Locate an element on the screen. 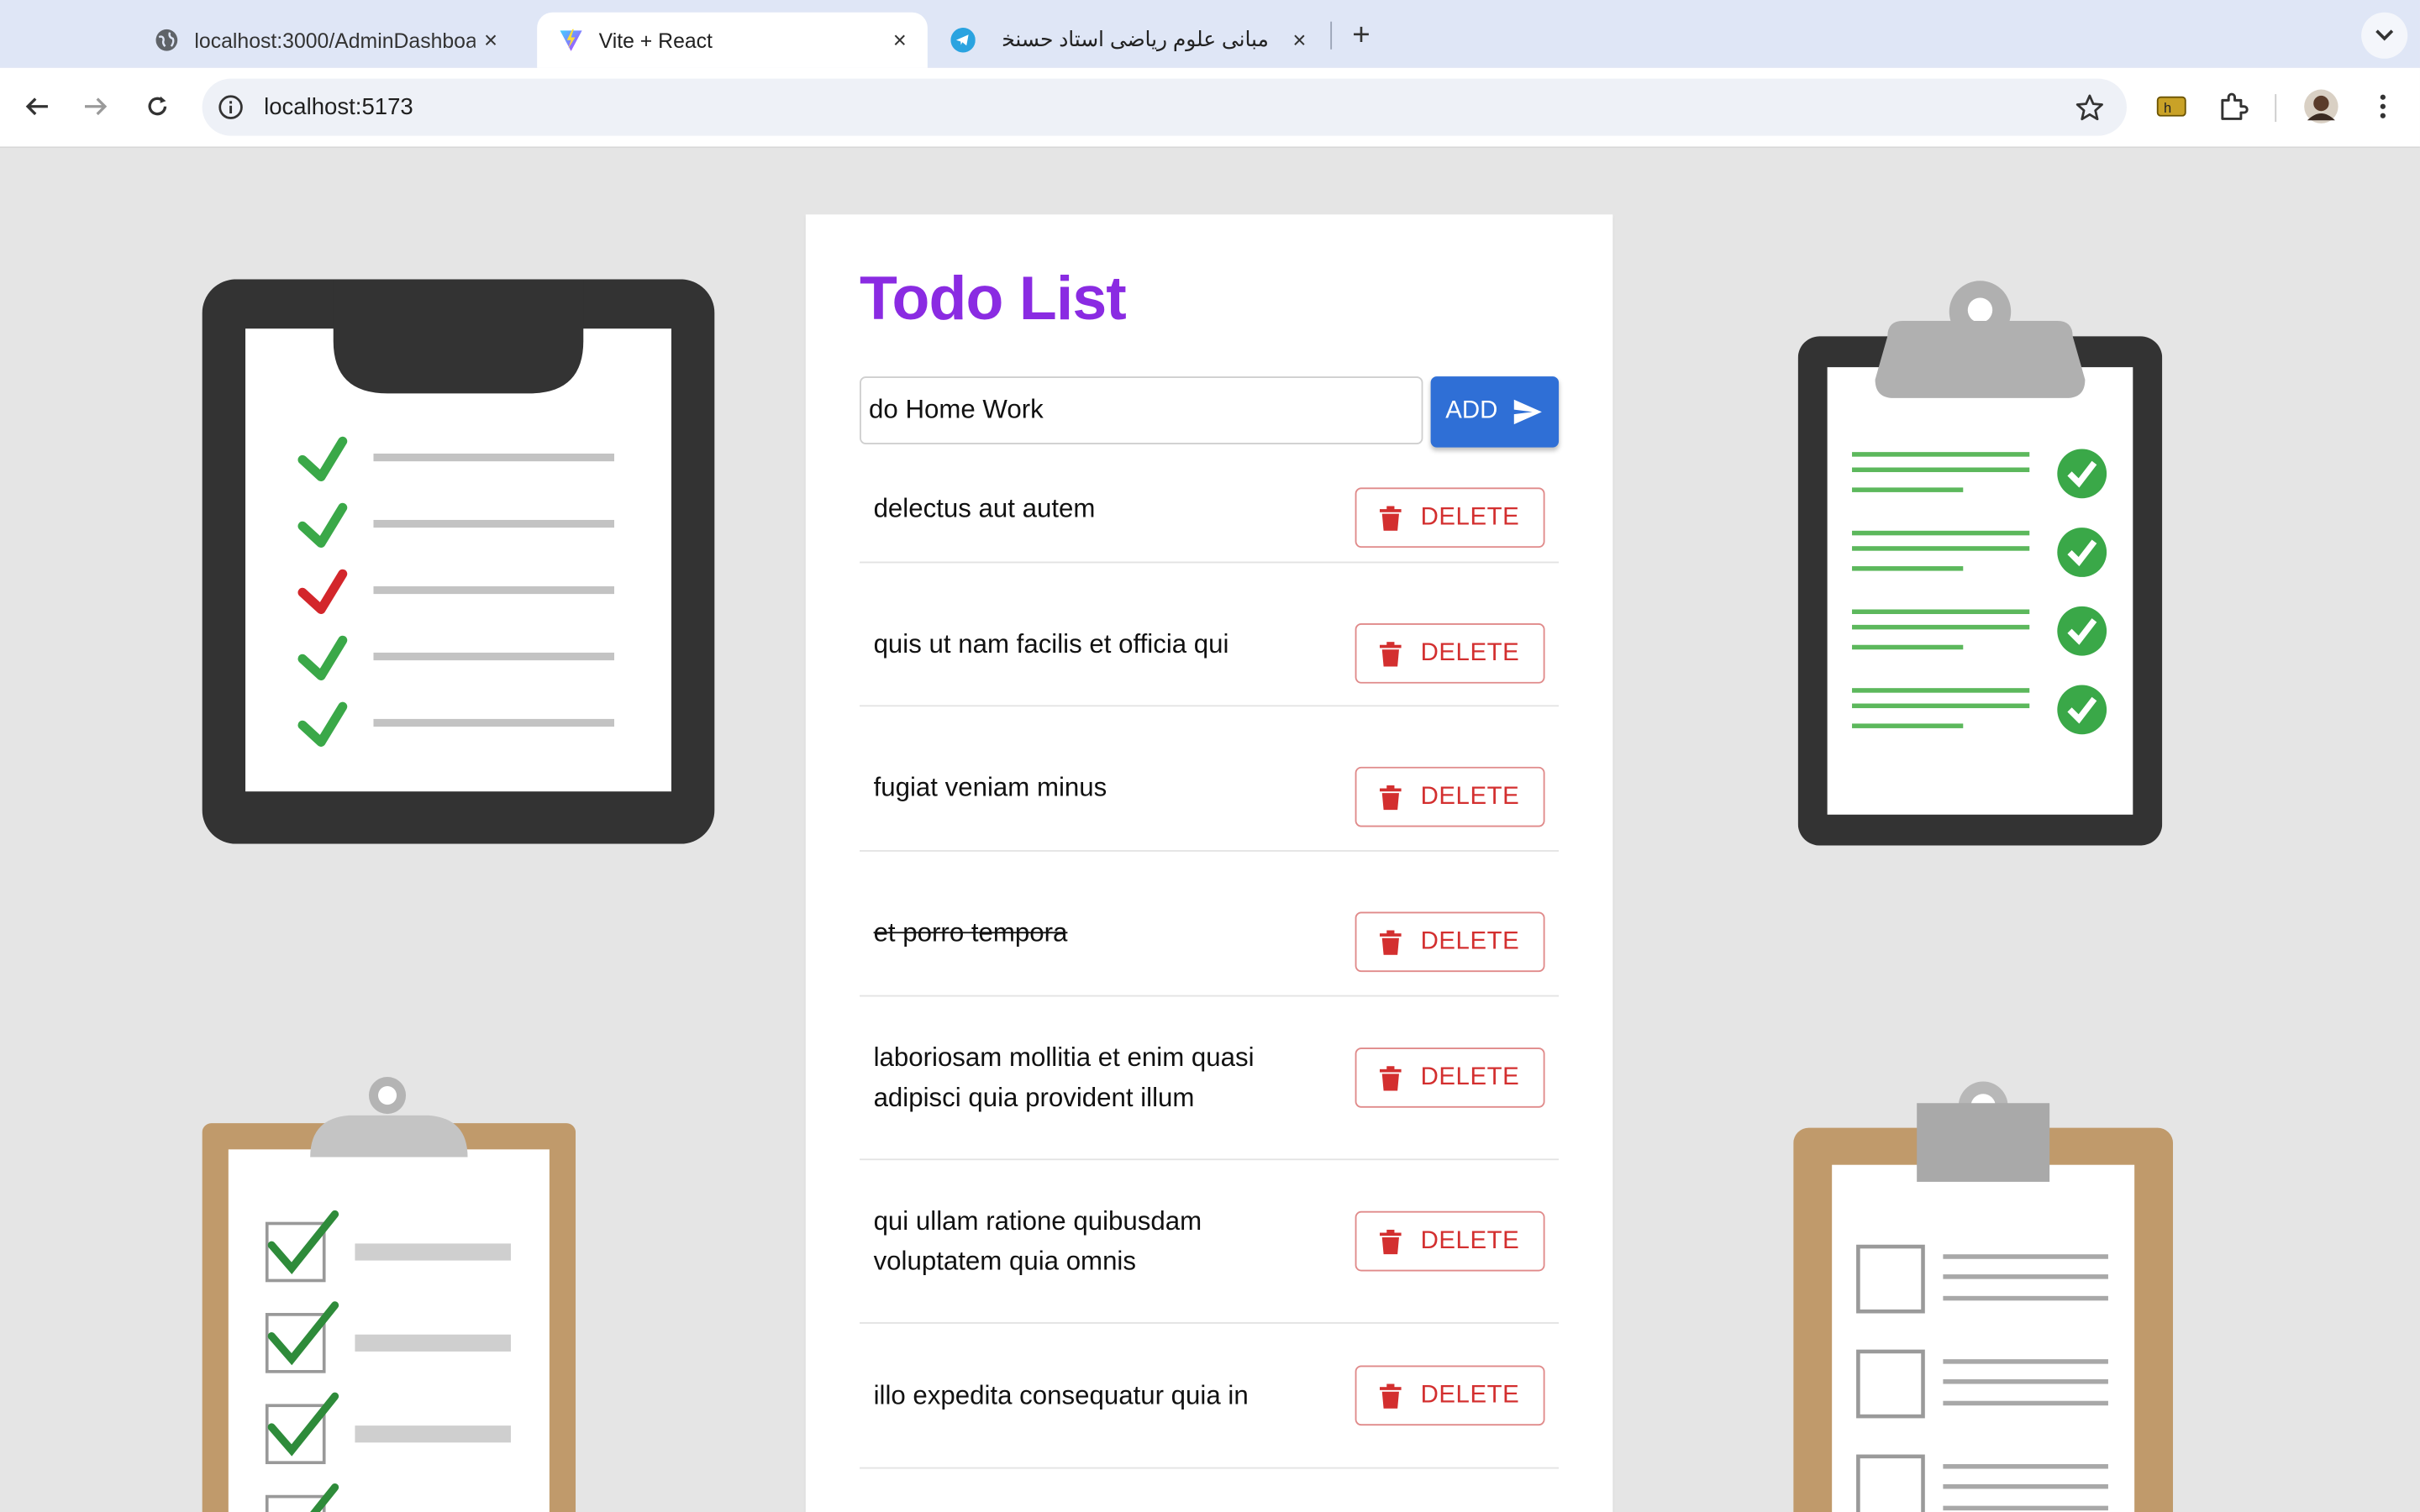 The width and height of the screenshot is (2420, 1512). more-menu-icon is located at coordinates (2383, 107).